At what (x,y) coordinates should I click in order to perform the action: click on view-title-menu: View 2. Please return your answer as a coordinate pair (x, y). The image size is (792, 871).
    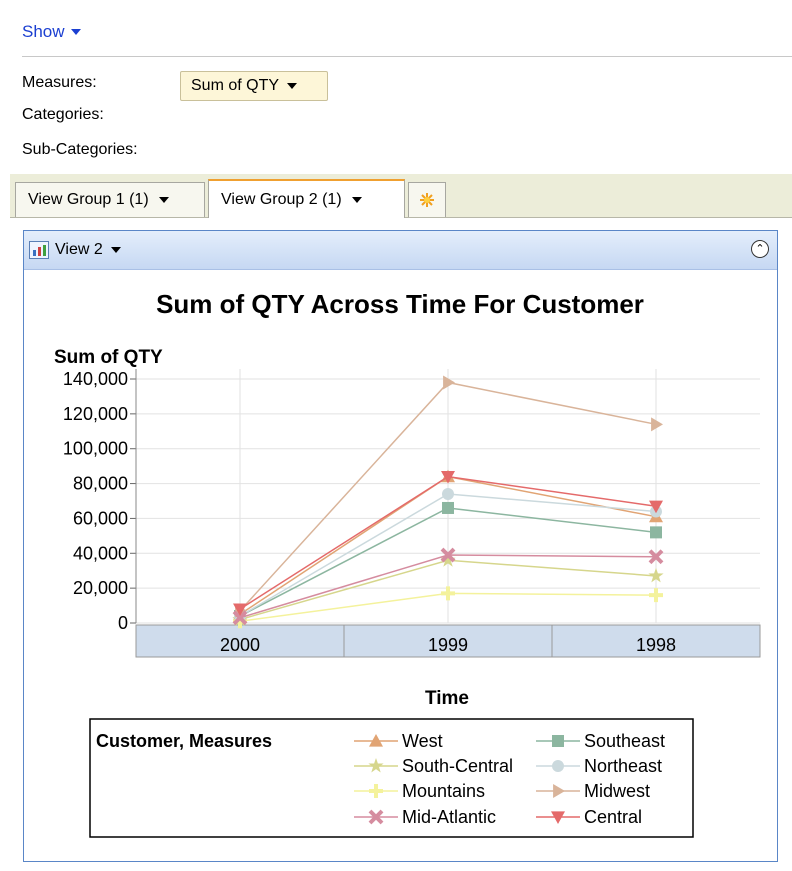
    Looking at the image, I should click on (88, 250).